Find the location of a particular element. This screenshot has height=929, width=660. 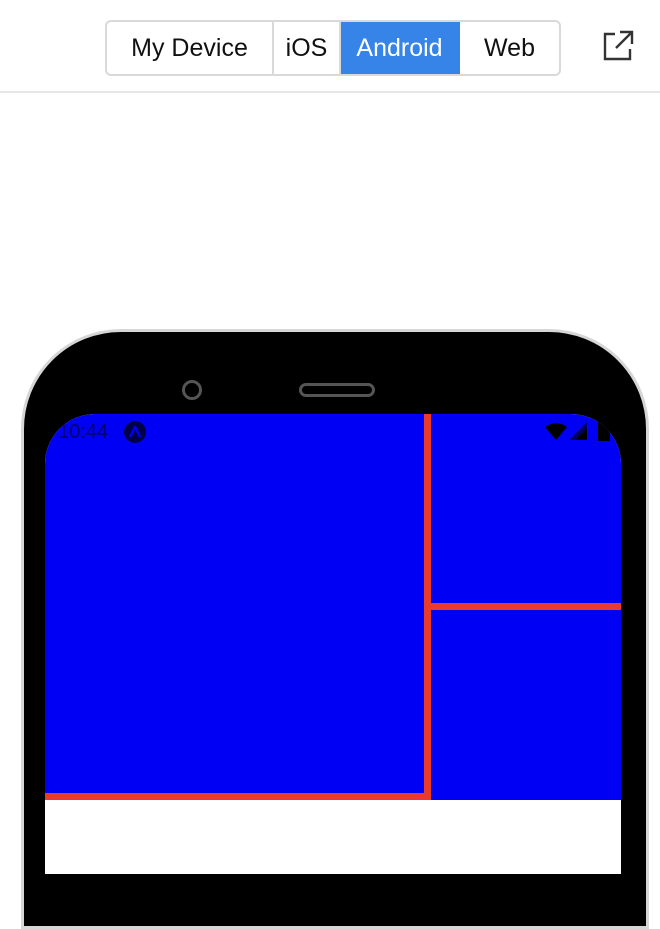

tab-my-device: My Device is located at coordinates (190, 48).